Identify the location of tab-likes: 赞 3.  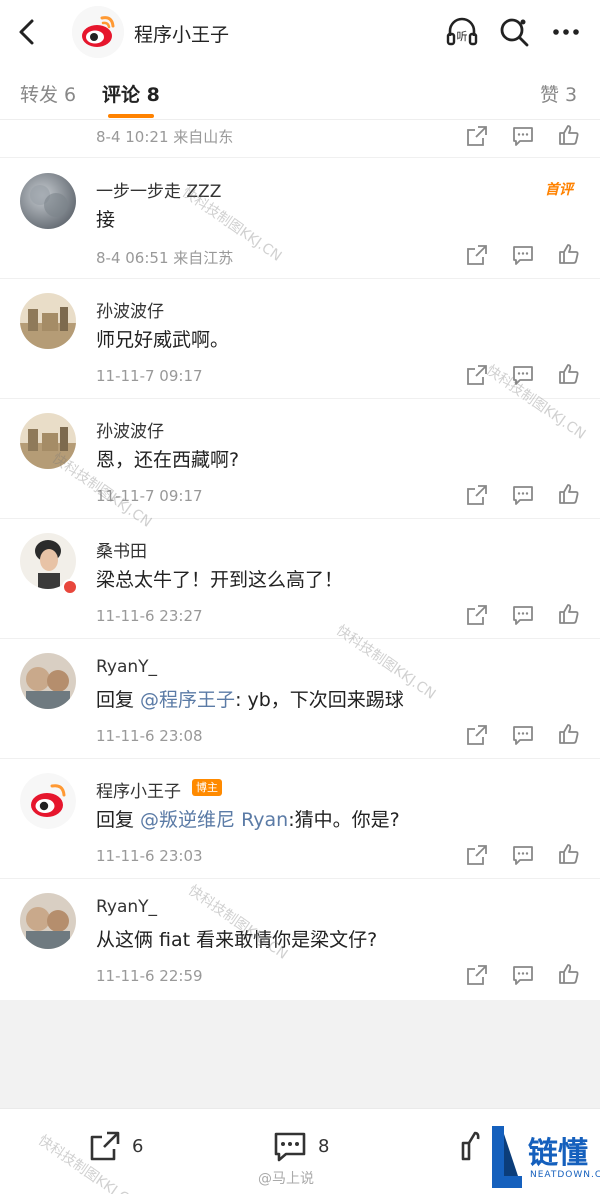
(558, 93).